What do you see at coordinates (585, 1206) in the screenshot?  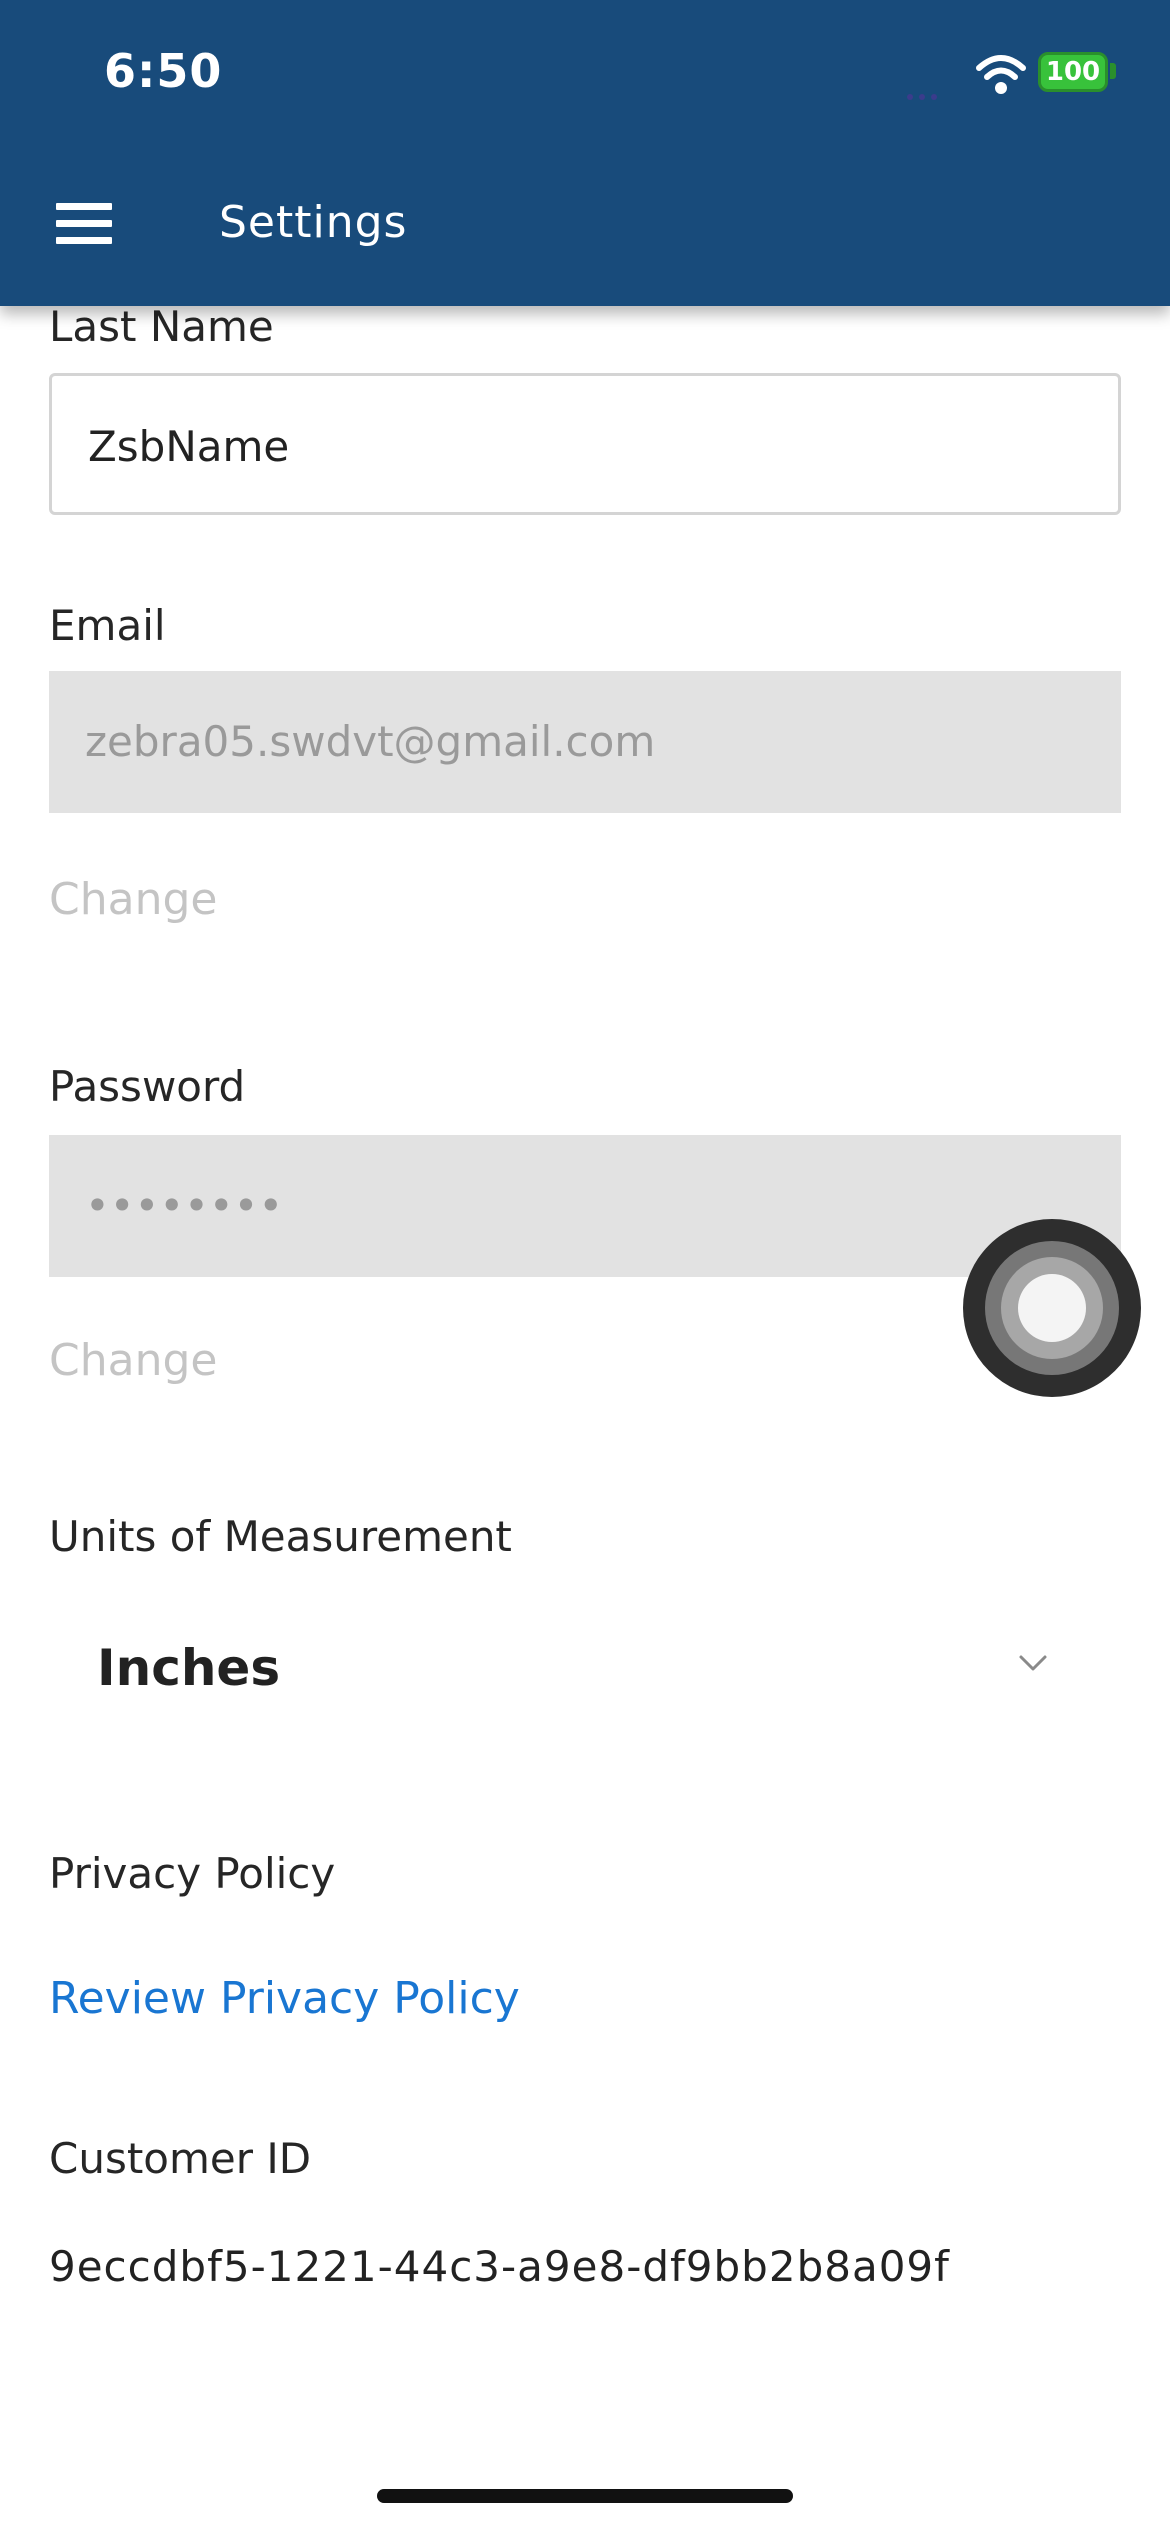 I see `password-field: ••••••••` at bounding box center [585, 1206].